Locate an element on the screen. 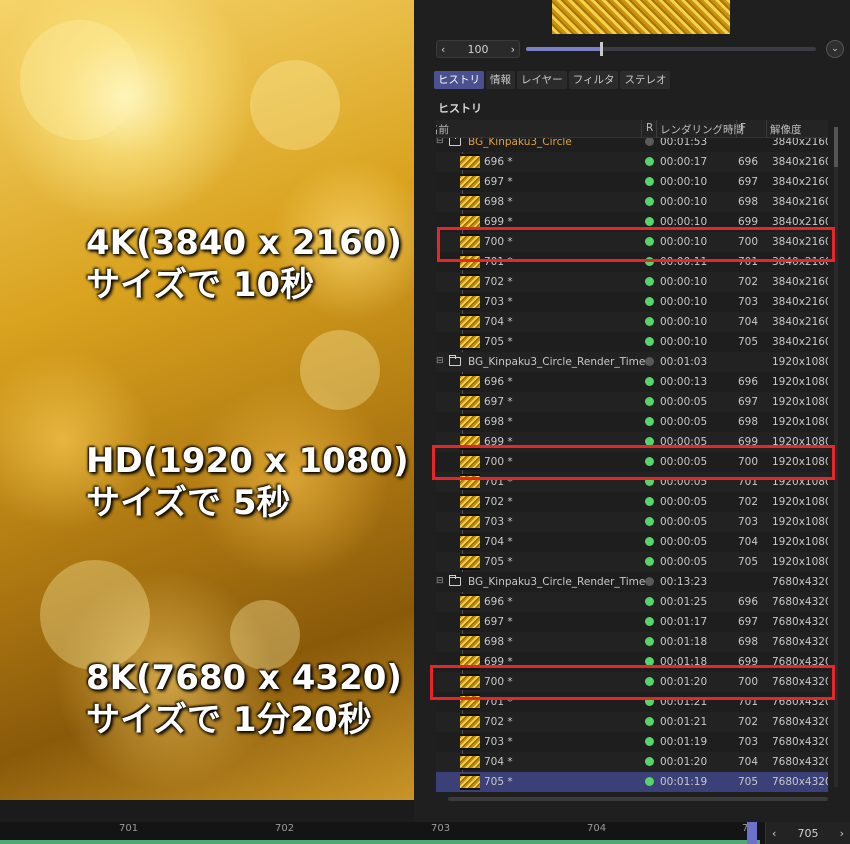 Image resolution: width=850 pixels, height=844 pixels. timeline-tick: 701 is located at coordinates (129, 828).